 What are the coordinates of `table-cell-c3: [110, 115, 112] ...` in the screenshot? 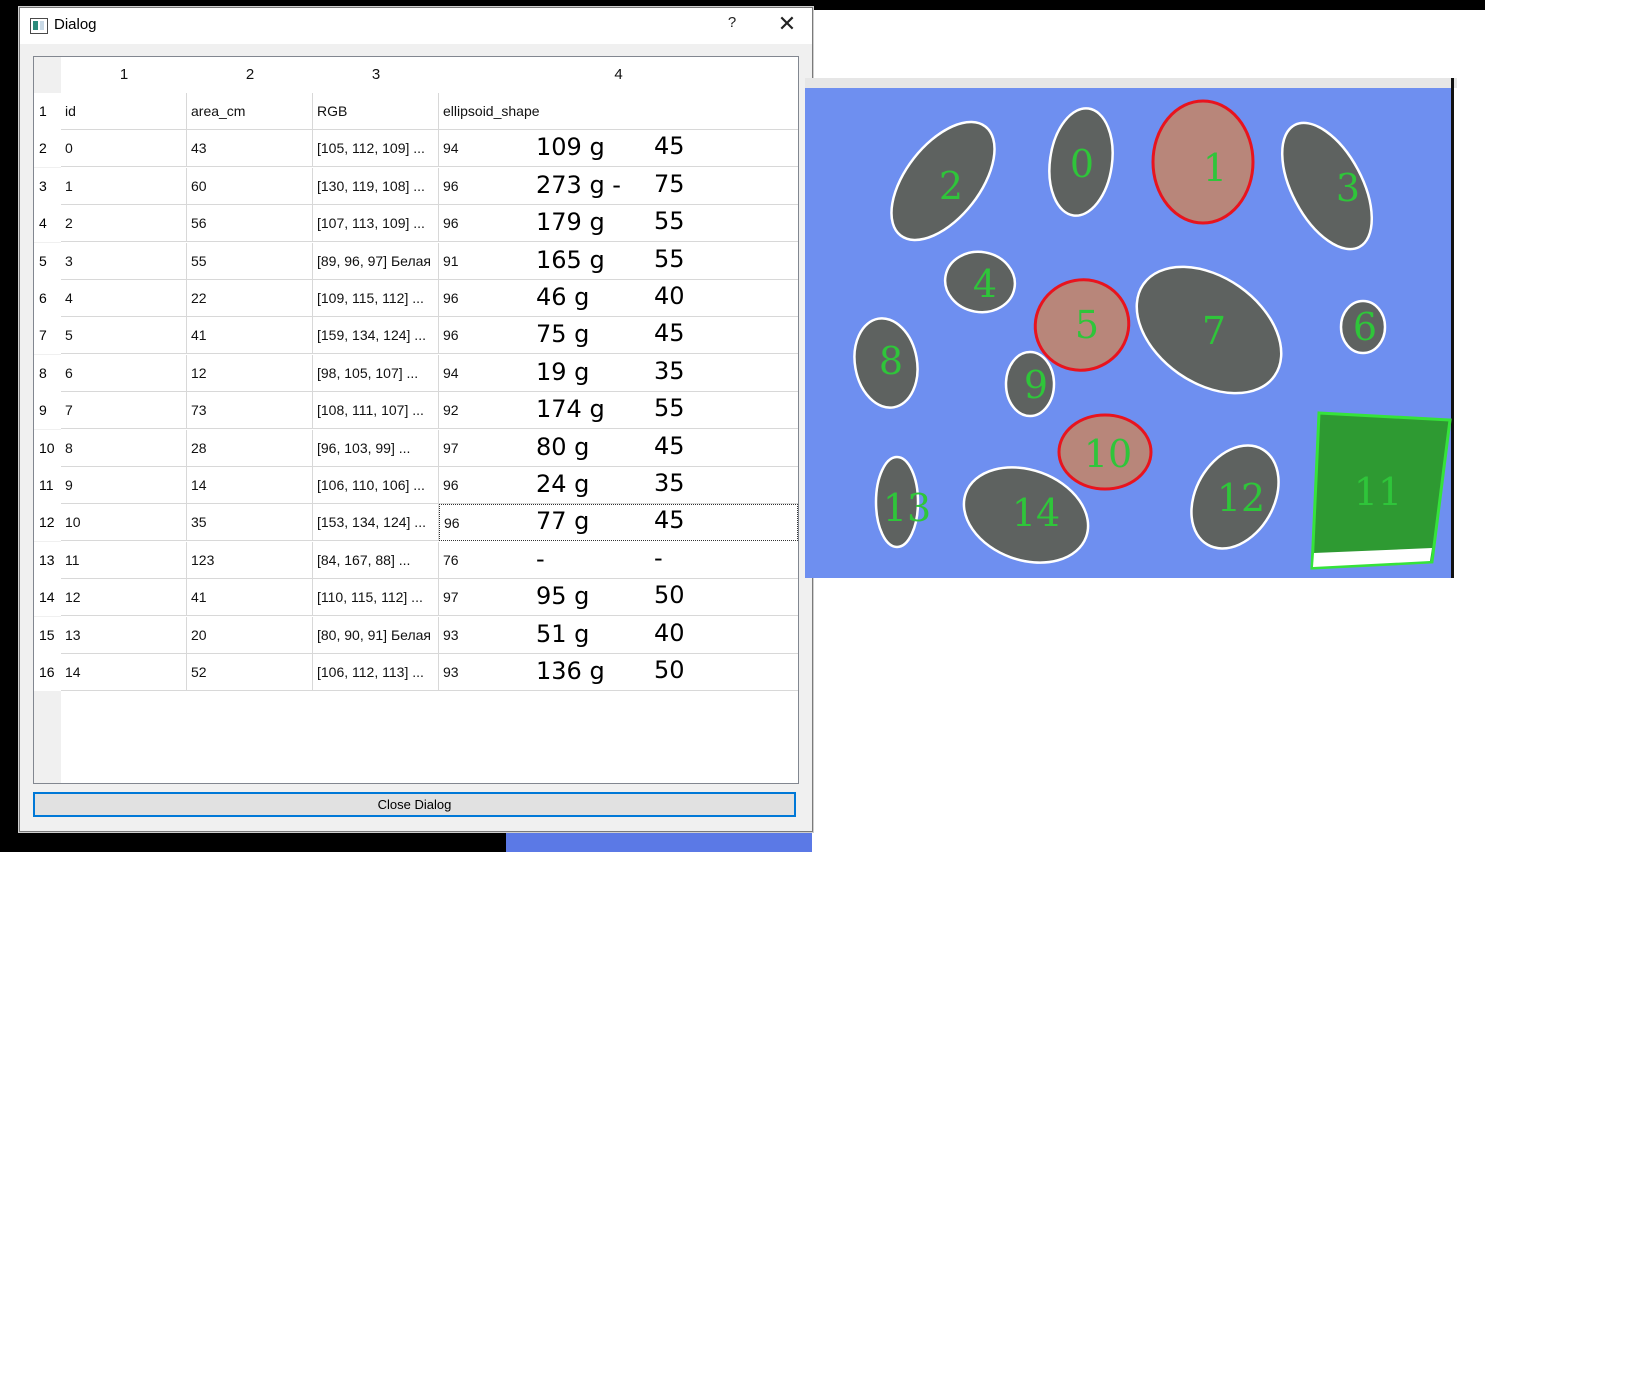 It's located at (376, 598).